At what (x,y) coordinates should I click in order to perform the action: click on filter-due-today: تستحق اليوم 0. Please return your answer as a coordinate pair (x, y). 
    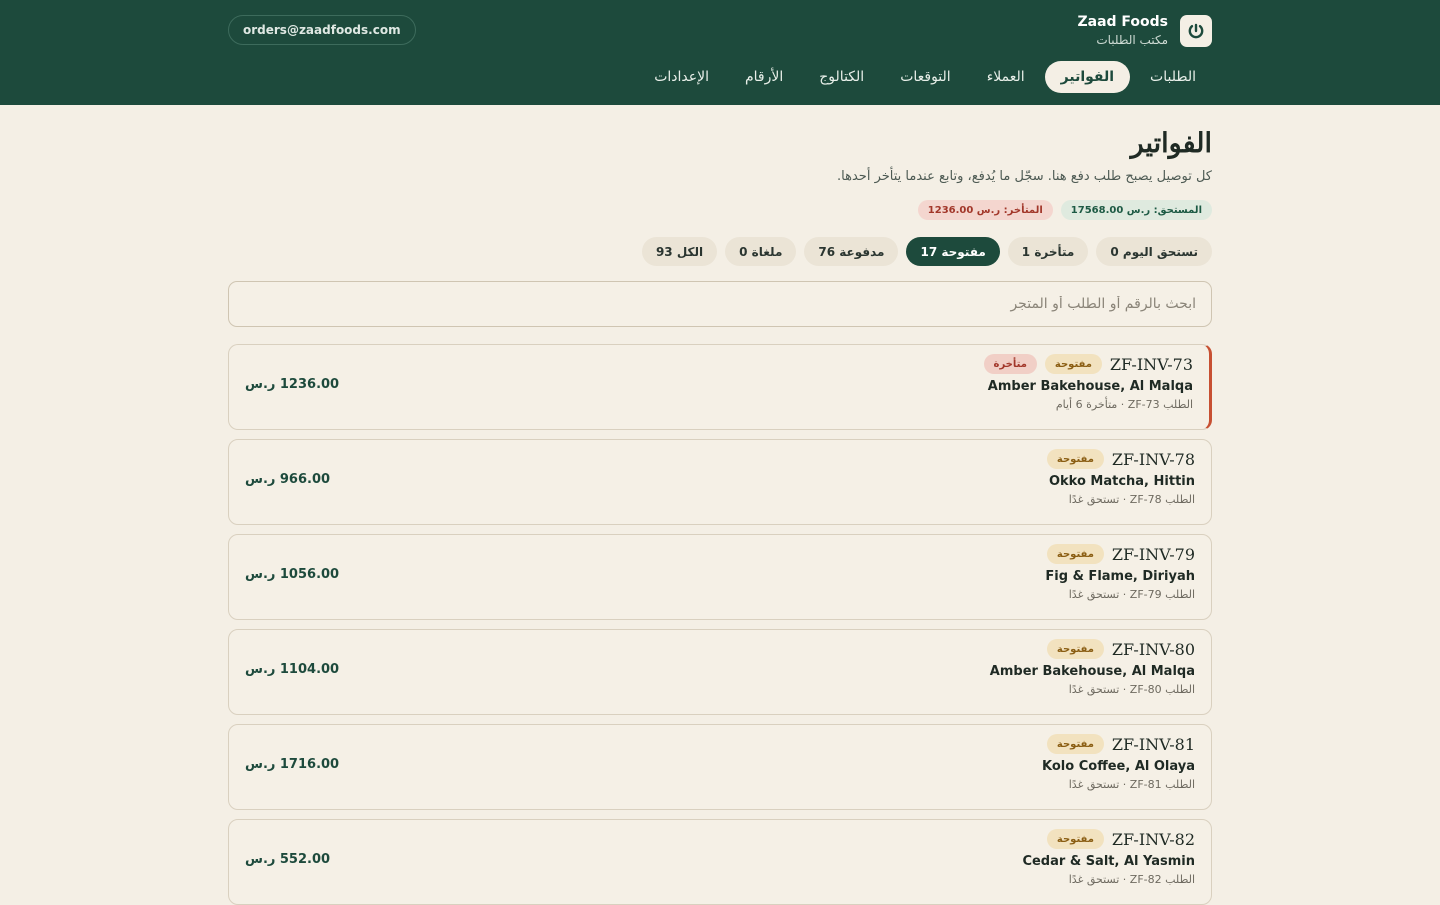
    Looking at the image, I should click on (1154, 251).